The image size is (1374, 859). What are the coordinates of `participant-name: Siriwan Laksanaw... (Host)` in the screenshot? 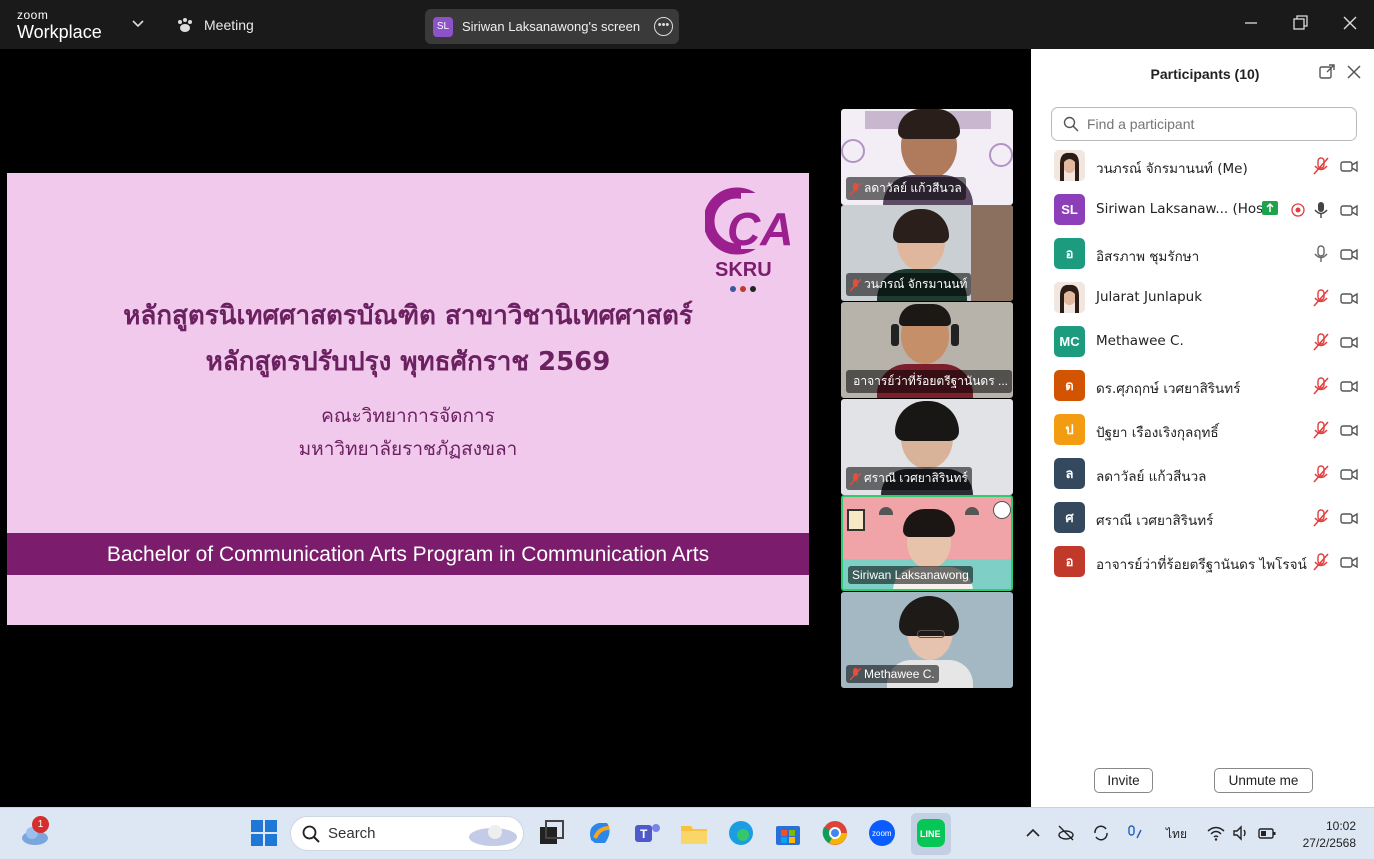 It's located at (1185, 209).